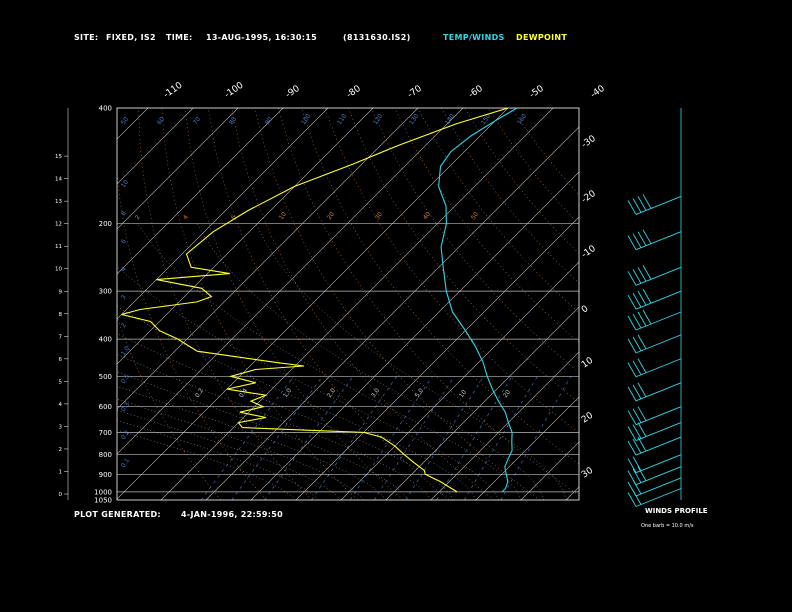 The height and width of the screenshot is (612, 792). What do you see at coordinates (331, 393) in the screenshot?
I see `inner-grid-label: 2.0` at bounding box center [331, 393].